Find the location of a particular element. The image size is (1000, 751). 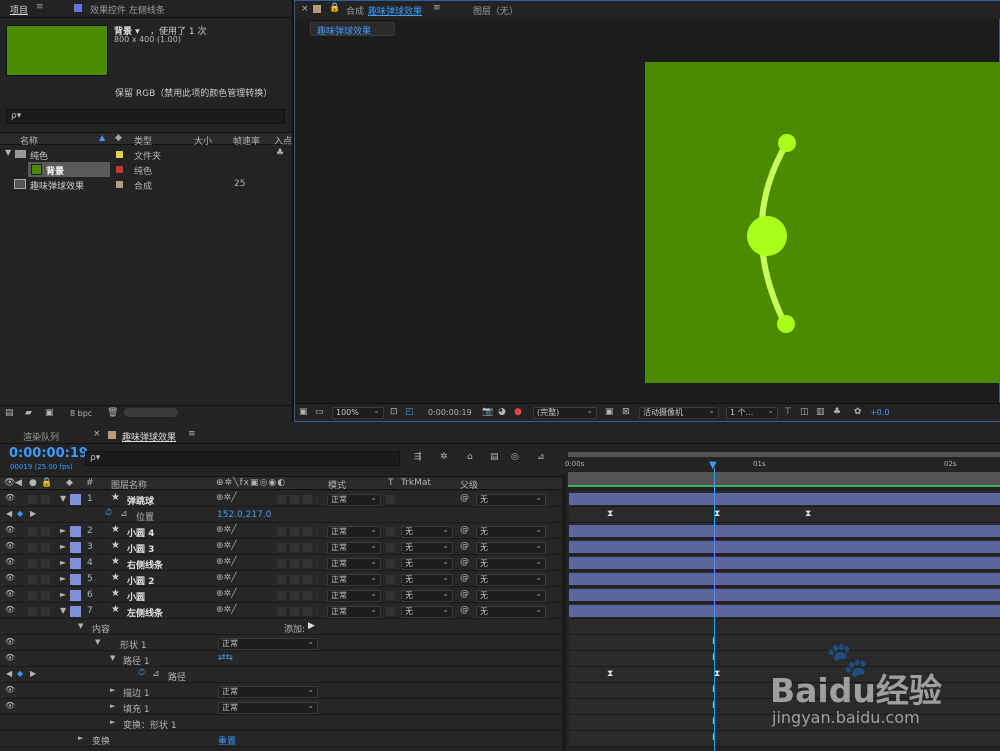

keyframe-nav-icon: ◀ is located at coordinates (9, 513).